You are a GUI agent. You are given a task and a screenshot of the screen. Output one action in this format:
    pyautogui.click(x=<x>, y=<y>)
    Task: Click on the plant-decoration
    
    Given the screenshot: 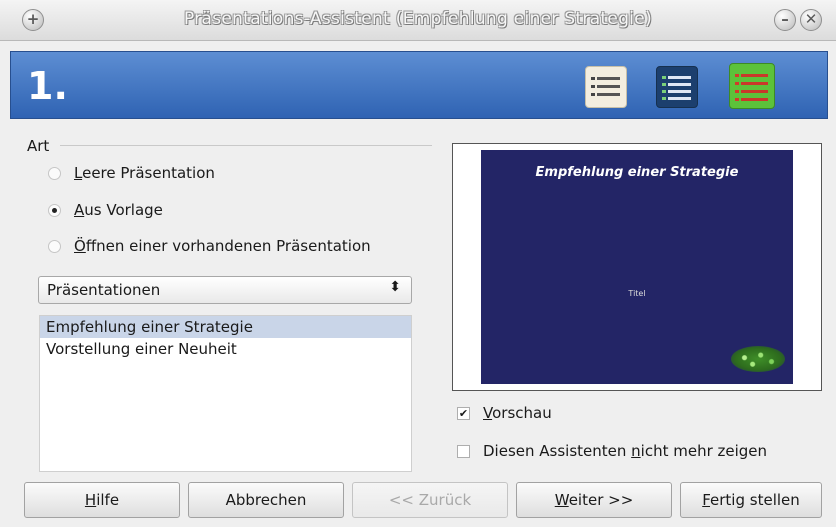 What is the action you would take?
    pyautogui.click(x=758, y=359)
    